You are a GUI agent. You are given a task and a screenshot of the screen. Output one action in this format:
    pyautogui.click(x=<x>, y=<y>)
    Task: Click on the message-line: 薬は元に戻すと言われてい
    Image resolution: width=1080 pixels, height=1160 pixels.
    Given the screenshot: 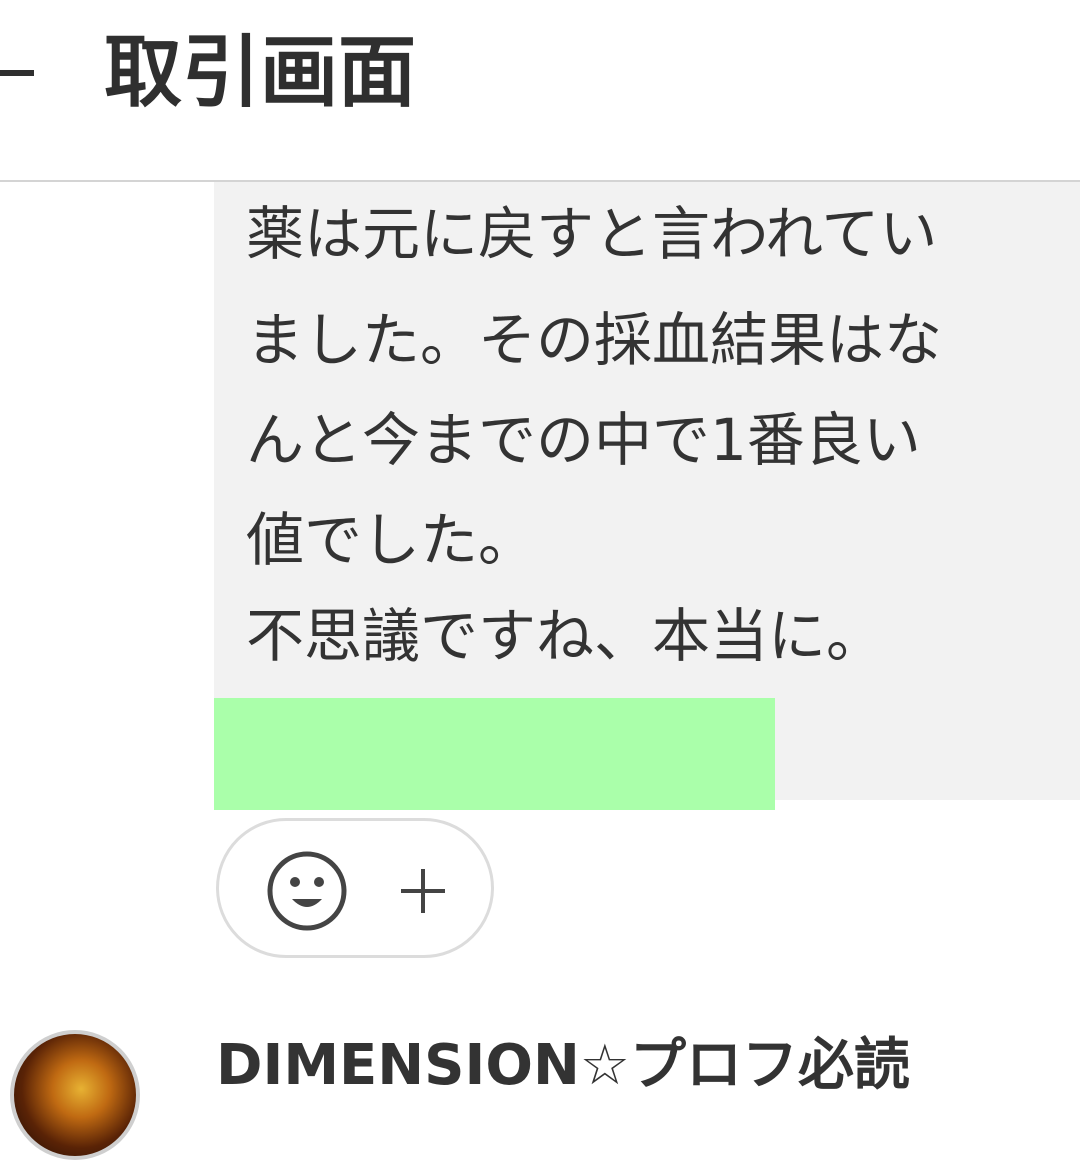 What is the action you would take?
    pyautogui.click(x=592, y=234)
    